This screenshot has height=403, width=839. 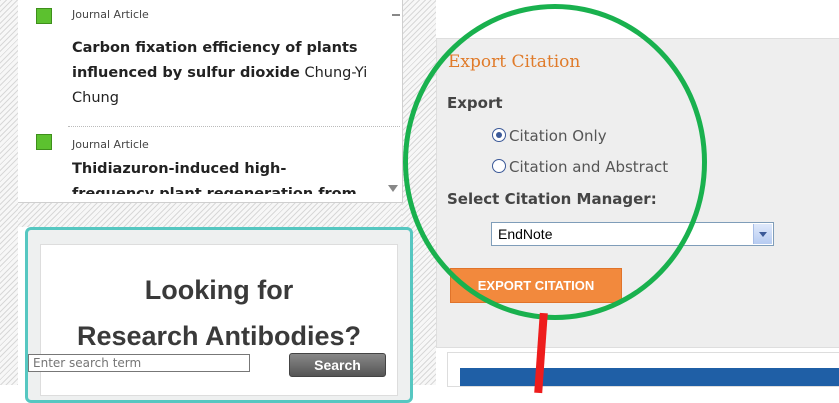 I want to click on bottom-banner-graphic, so click(x=649, y=377).